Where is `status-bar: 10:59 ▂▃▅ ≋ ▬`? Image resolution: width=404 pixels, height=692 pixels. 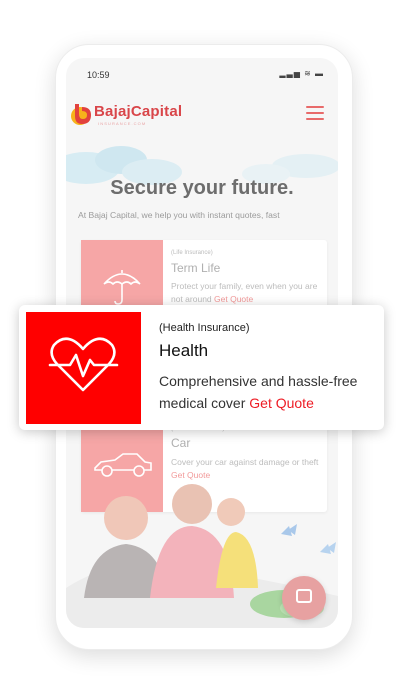
status-bar: 10:59 ▂▃▅ ≋ ▬ is located at coordinates (202, 75).